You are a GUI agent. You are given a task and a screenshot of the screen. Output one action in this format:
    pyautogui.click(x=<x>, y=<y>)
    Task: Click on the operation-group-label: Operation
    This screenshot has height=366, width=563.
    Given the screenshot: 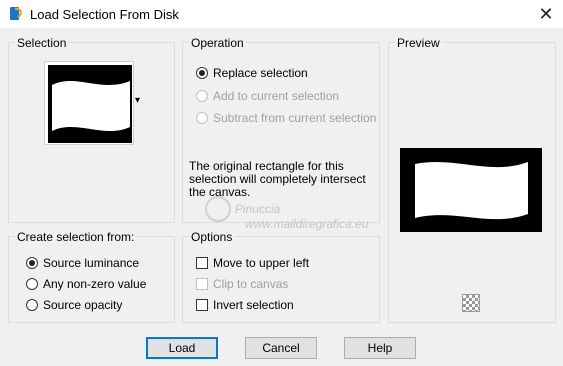 What is the action you would take?
    pyautogui.click(x=217, y=43)
    